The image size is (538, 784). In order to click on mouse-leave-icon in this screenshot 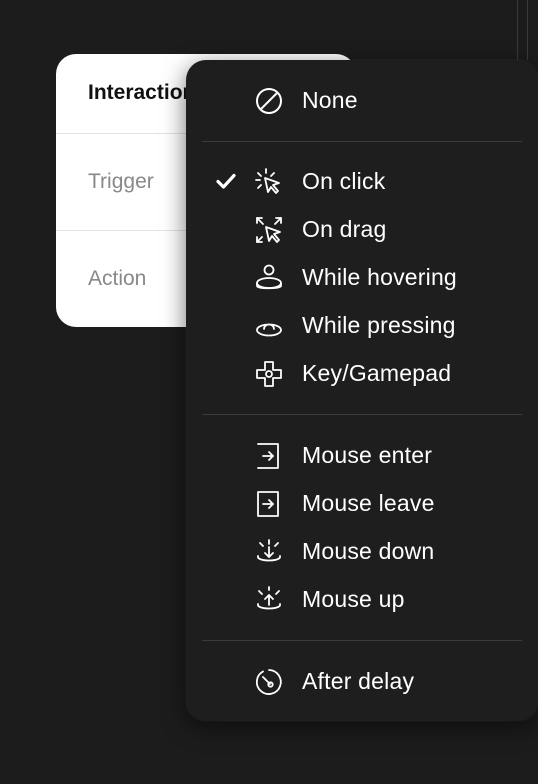, I will do `click(269, 504)`.